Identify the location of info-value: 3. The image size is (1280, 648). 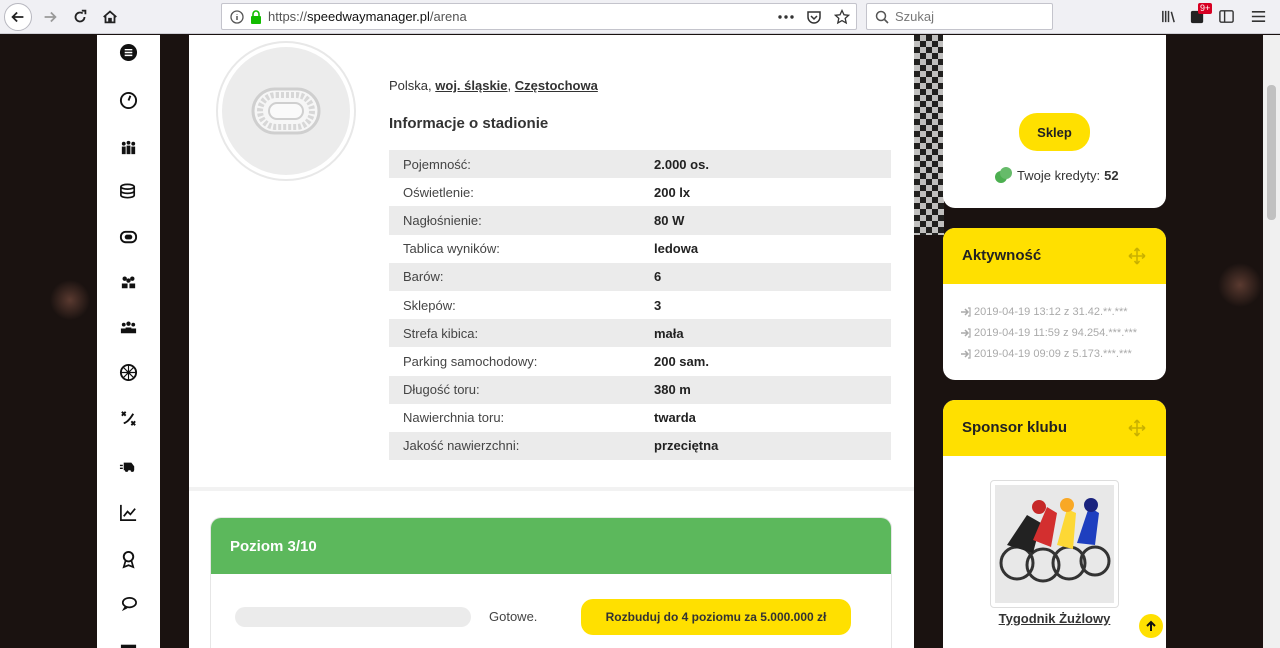
(658, 305).